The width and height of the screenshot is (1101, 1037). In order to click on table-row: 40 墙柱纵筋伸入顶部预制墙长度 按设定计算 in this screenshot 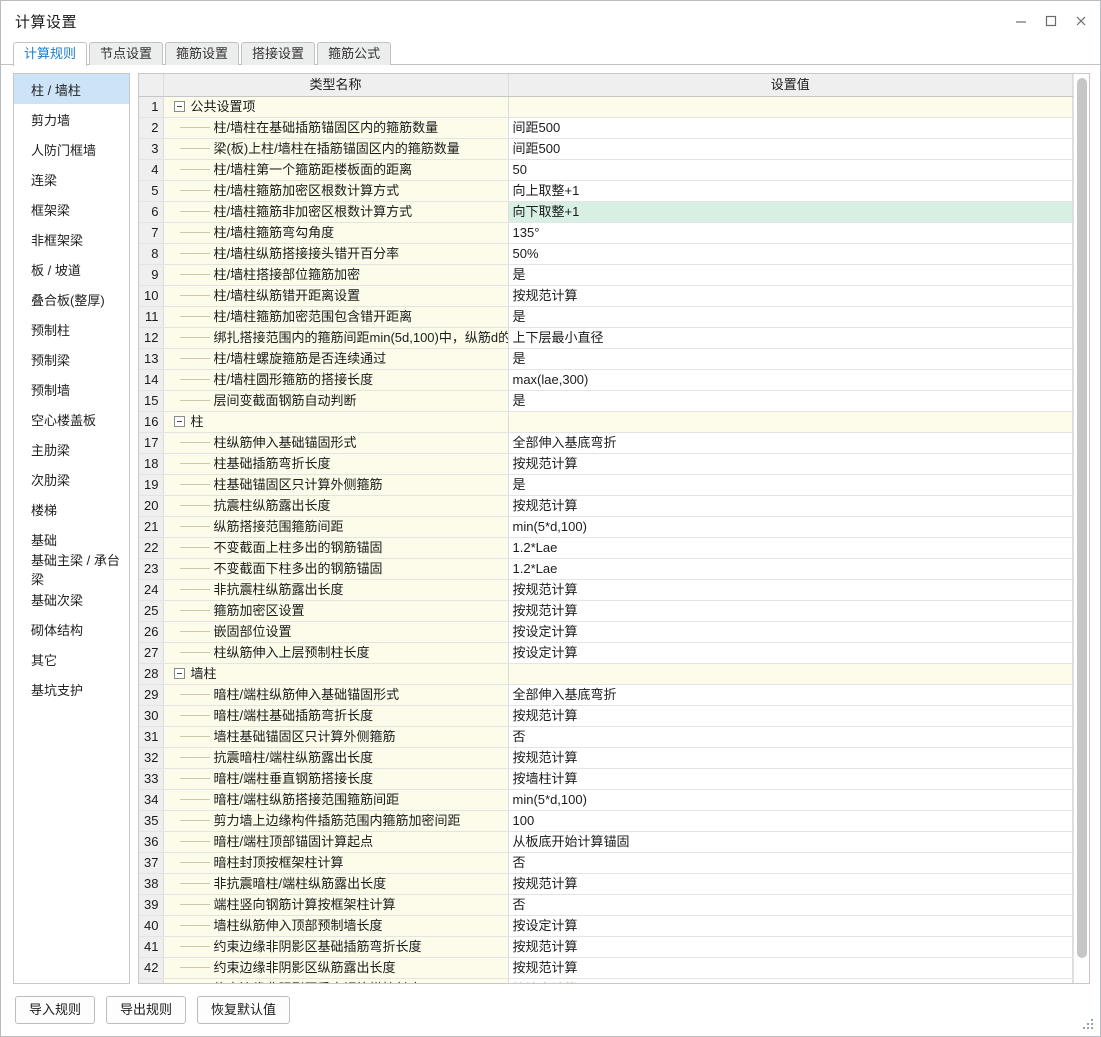, I will do `click(606, 926)`.